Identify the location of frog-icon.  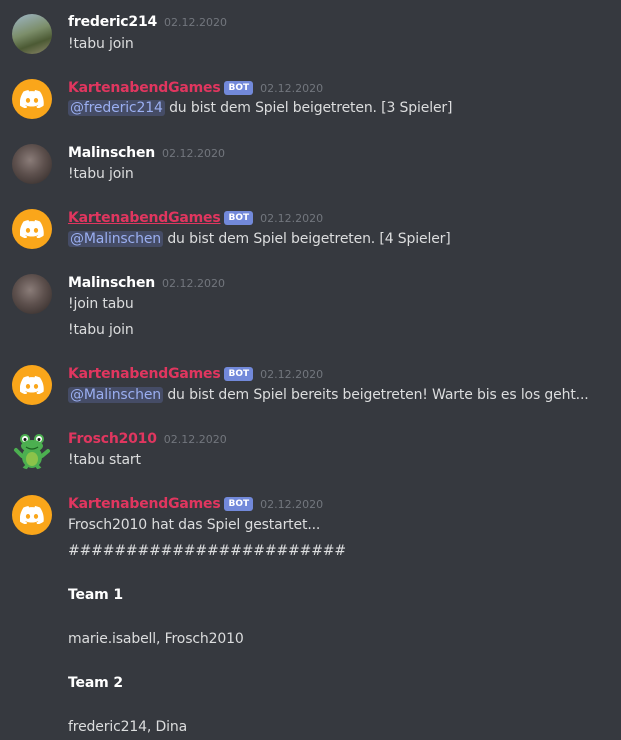
(32, 452).